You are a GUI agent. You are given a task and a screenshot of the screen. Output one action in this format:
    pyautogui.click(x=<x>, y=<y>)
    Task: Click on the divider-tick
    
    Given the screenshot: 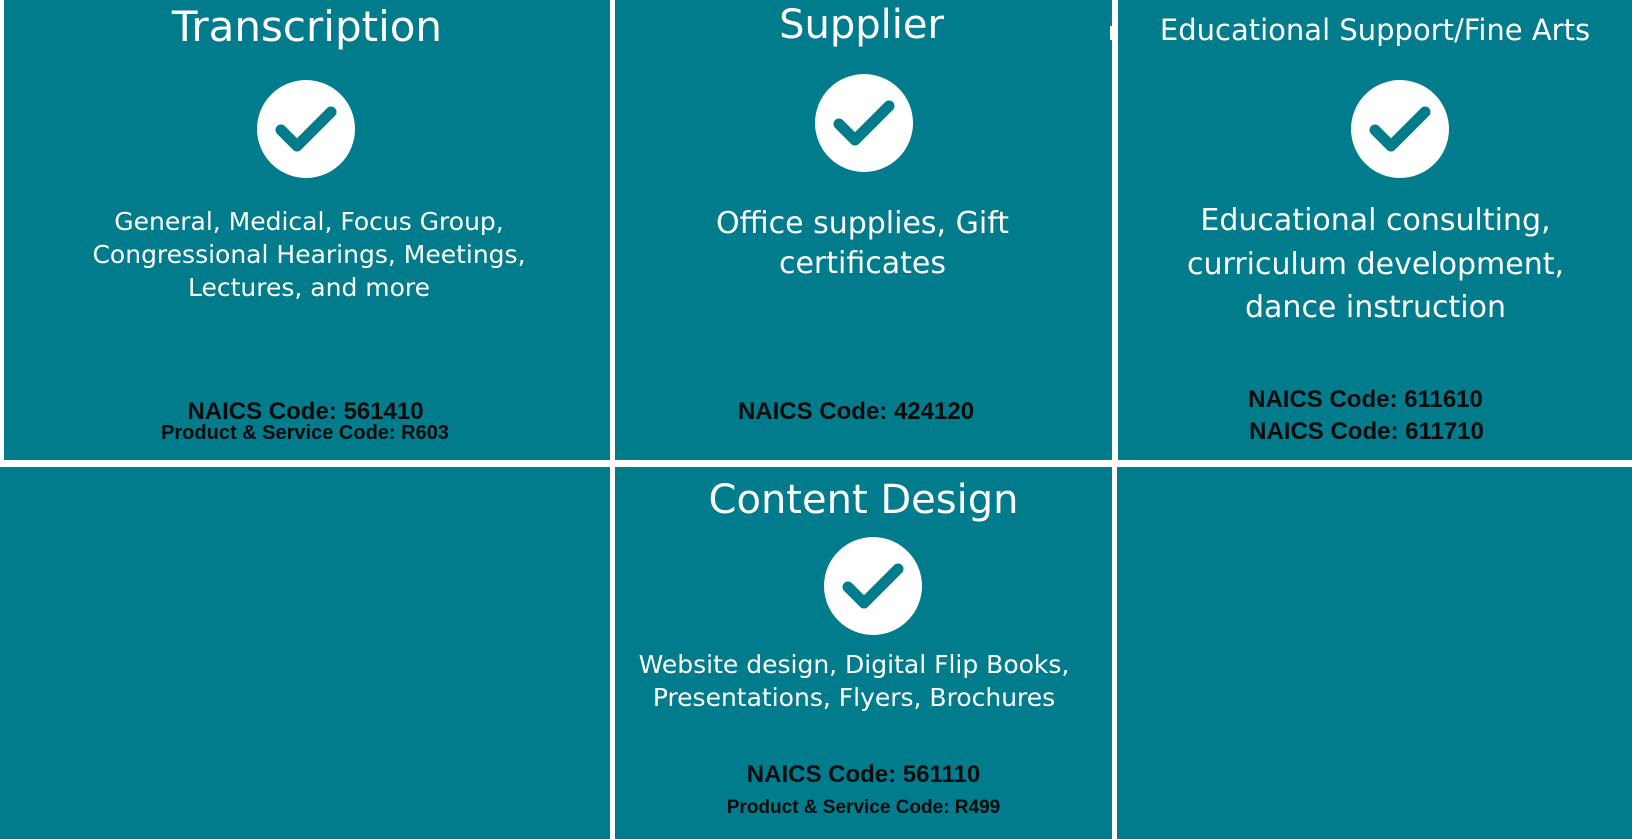 What is the action you would take?
    pyautogui.click(x=1111, y=33)
    